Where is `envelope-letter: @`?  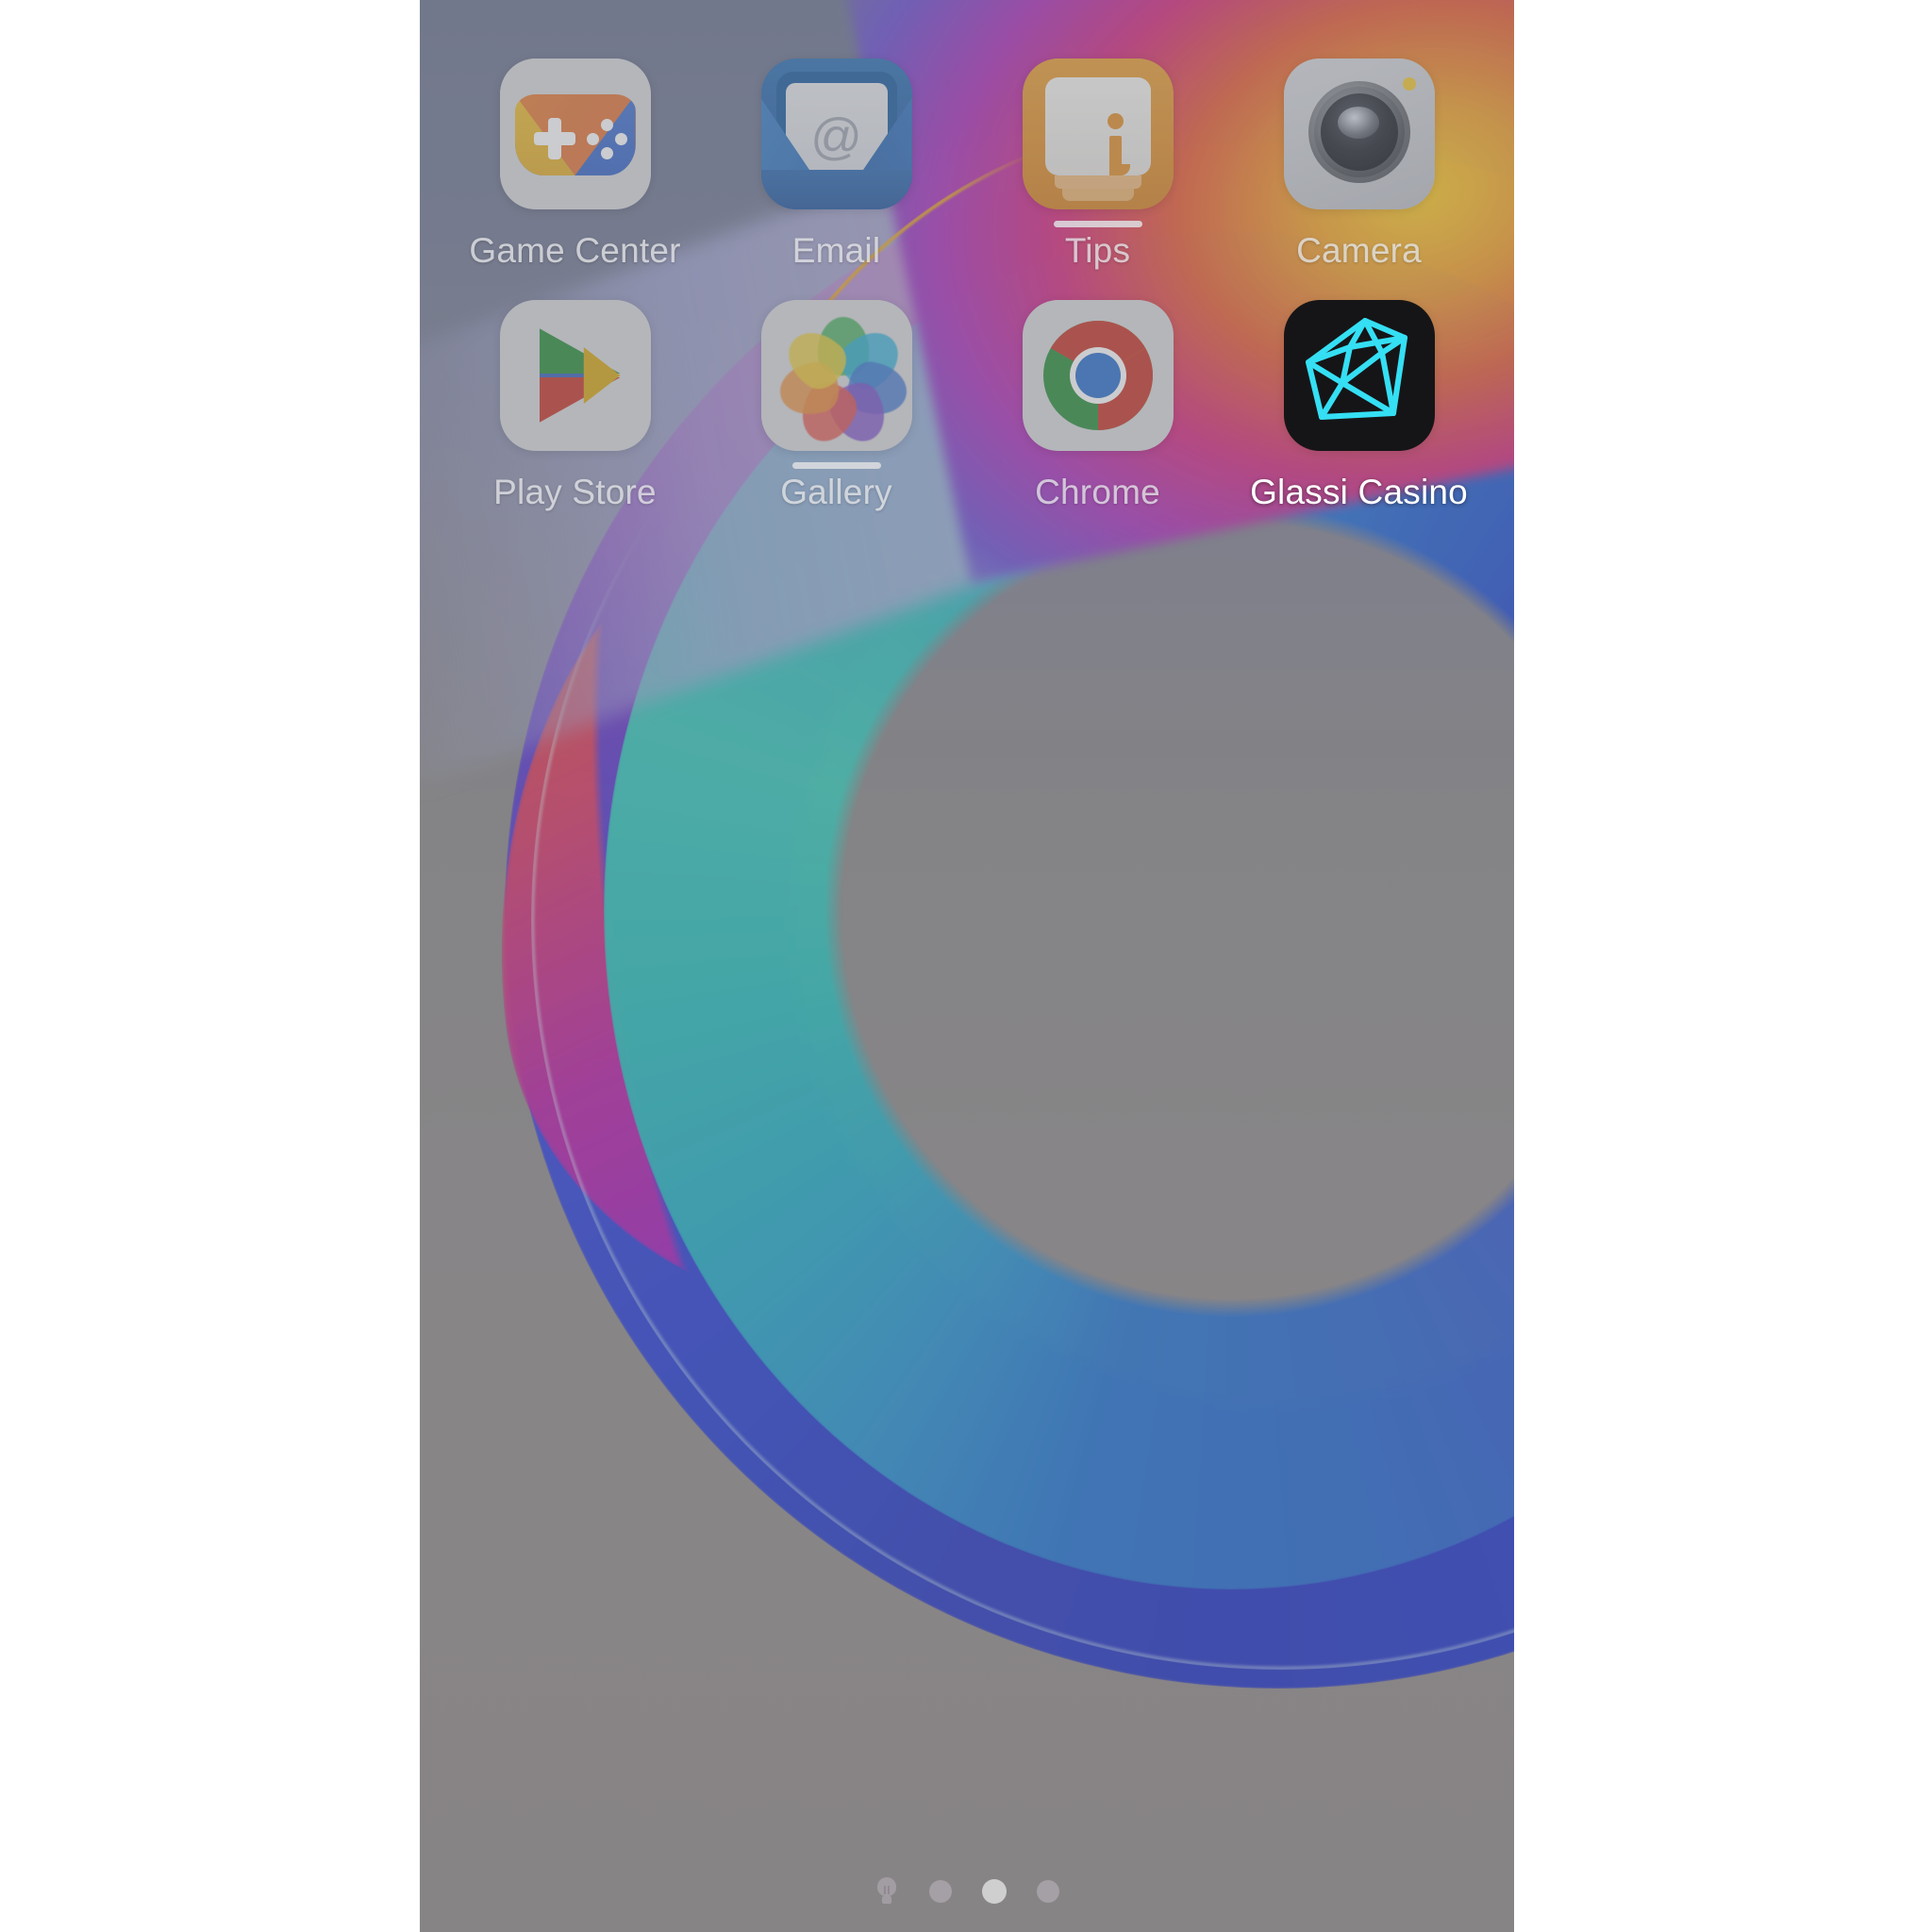
envelope-letter: @ is located at coordinates (837, 132).